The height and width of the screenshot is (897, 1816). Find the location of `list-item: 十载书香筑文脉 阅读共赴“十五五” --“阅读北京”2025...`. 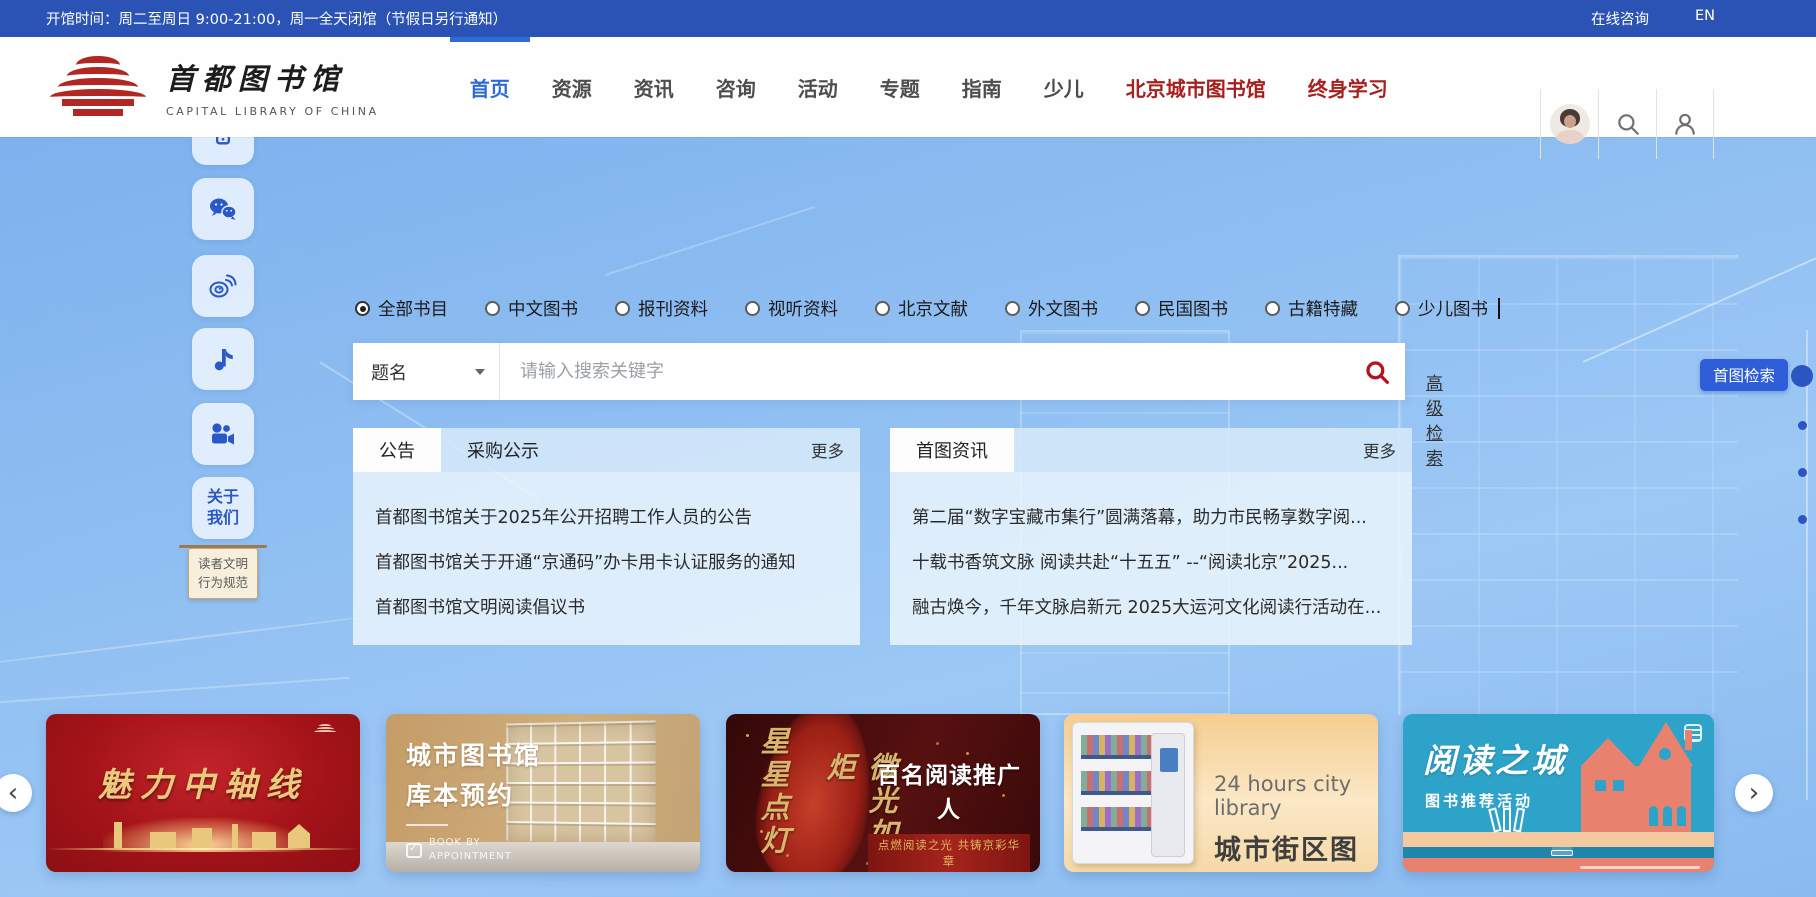

list-item: 十载书香筑文脉 阅读共赴“十五五” --“阅读北京”2025... is located at coordinates (1151, 561).